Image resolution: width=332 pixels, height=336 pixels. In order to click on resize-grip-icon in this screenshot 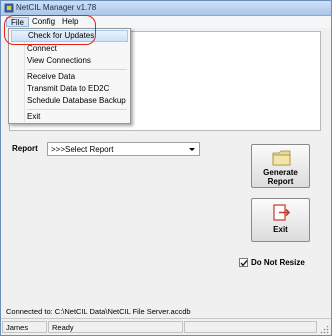, I will do `click(324, 329)`.